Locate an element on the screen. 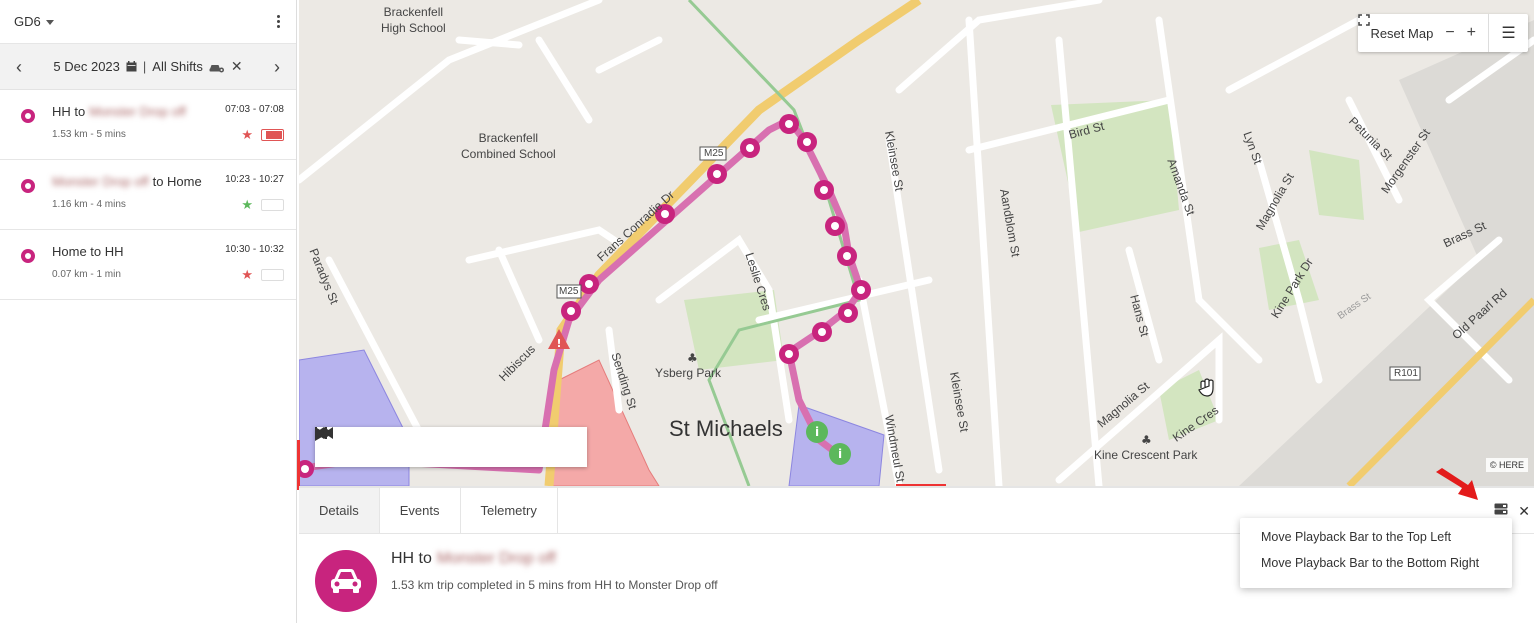 Image resolution: width=1534 pixels, height=623 pixels. car-icon is located at coordinates (346, 581).